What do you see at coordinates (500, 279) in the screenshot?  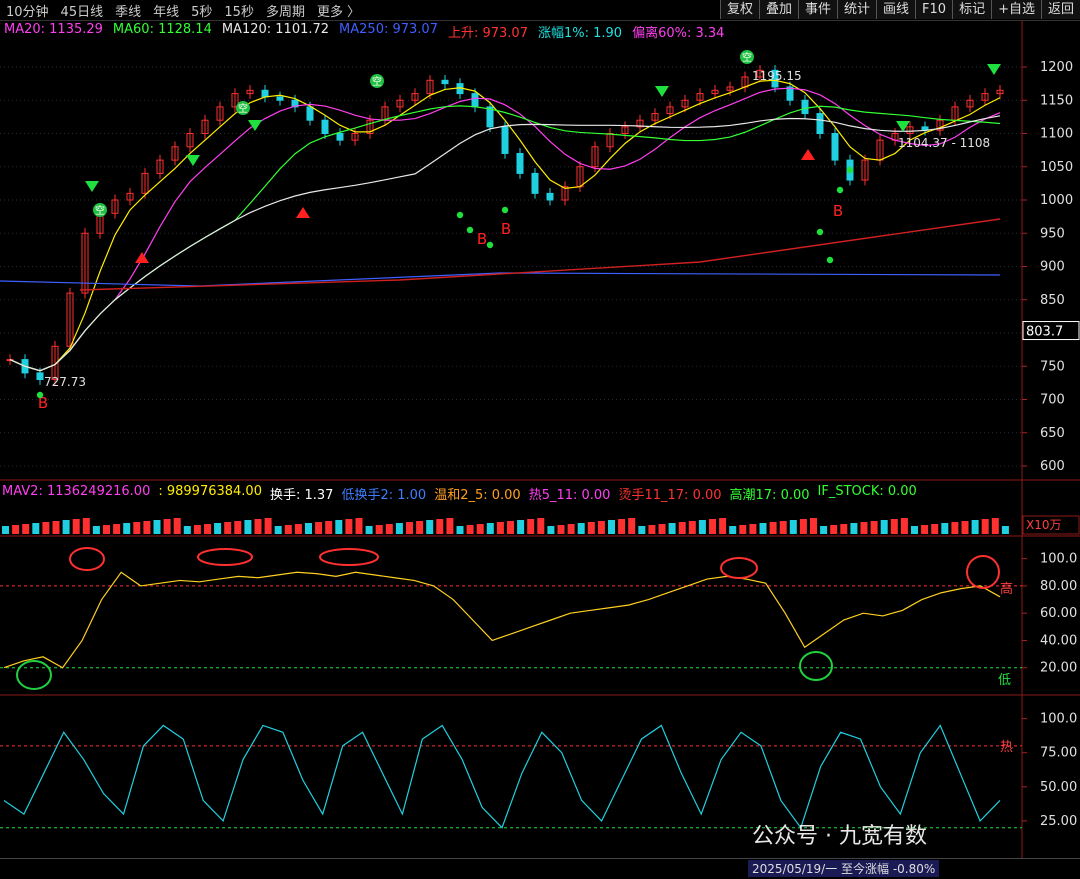 I see `ma250-line` at bounding box center [500, 279].